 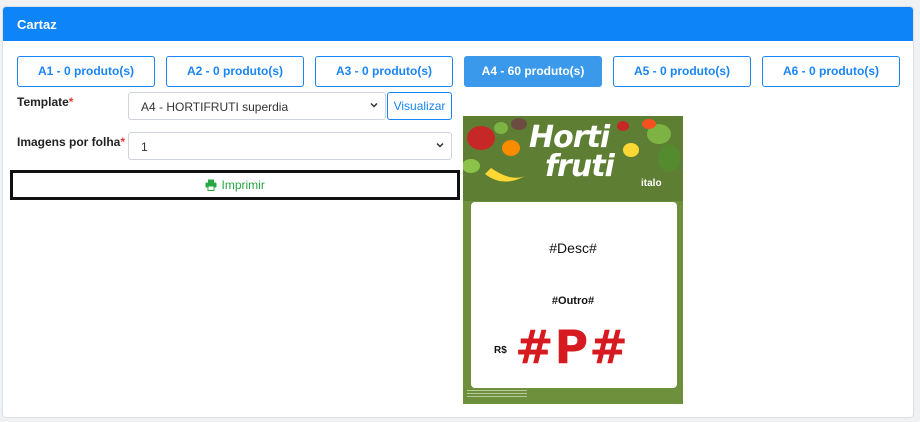 I want to click on tab-a1: A1 - 0 produto(s), so click(x=86, y=71).